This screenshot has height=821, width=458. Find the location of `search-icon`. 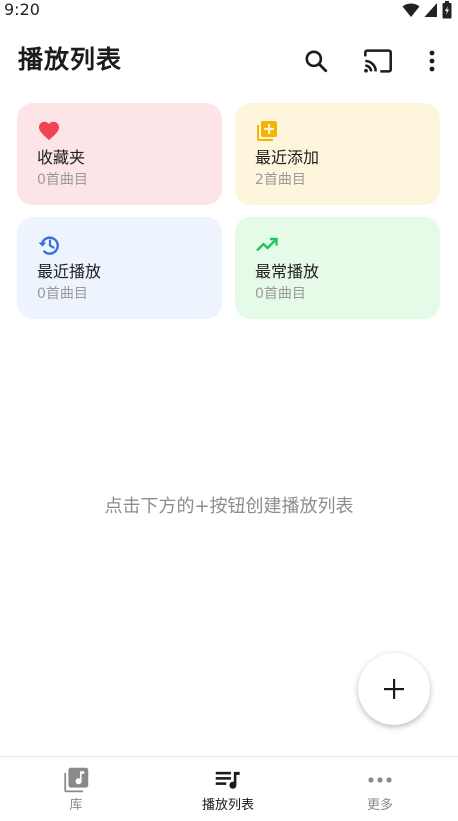

search-icon is located at coordinates (316, 61).